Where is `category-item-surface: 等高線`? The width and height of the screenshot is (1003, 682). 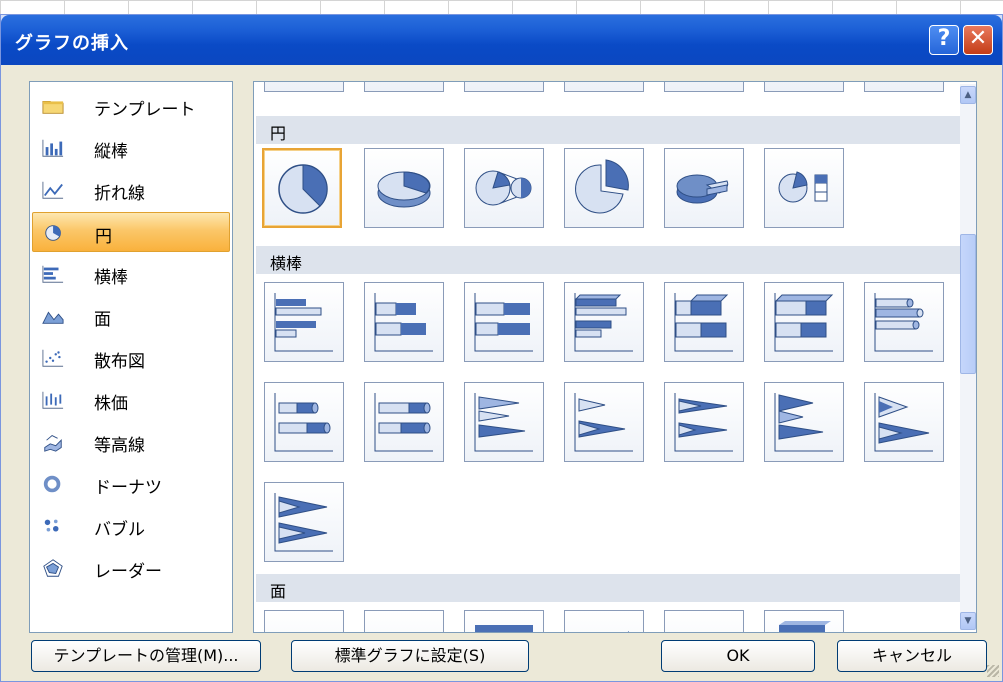
category-item-surface: 等高線 is located at coordinates (131, 442).